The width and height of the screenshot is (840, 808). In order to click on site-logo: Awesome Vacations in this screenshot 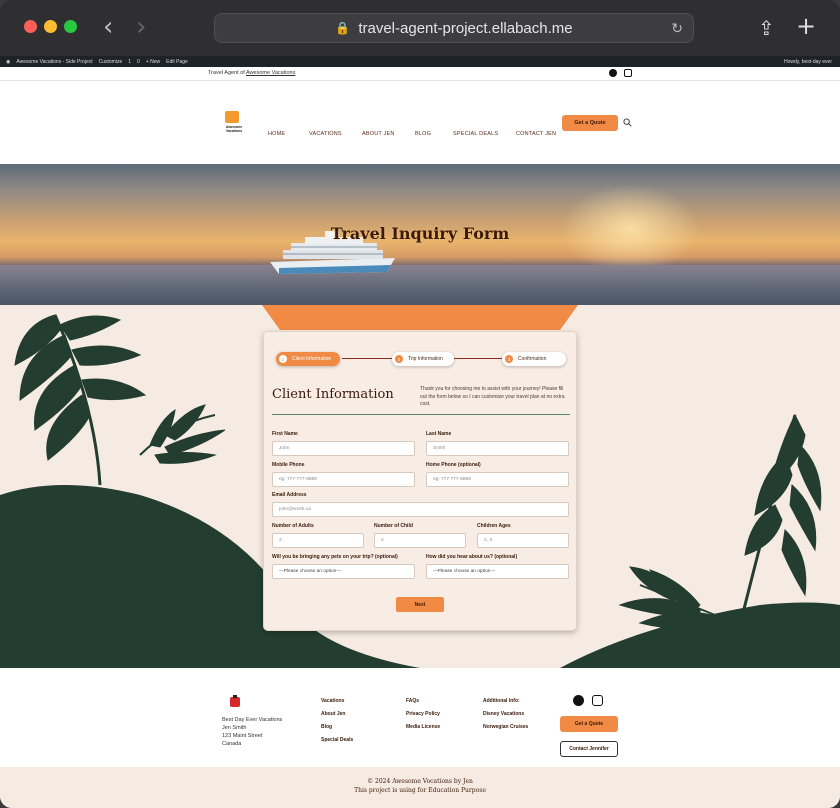, I will do `click(233, 126)`.